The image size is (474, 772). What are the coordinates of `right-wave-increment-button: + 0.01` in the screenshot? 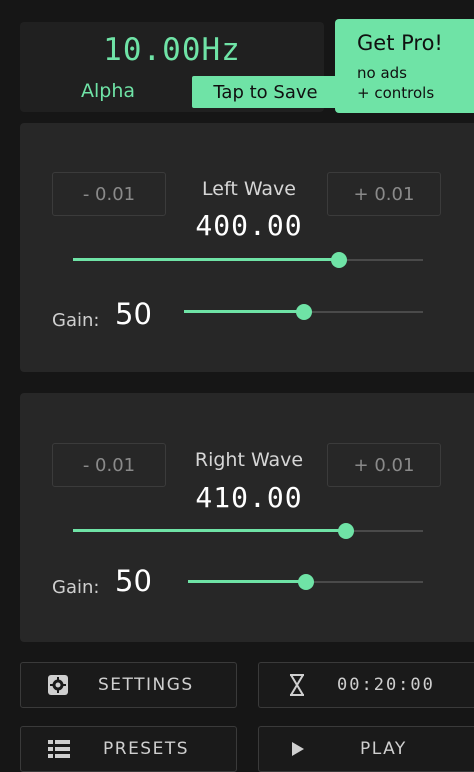 It's located at (384, 465).